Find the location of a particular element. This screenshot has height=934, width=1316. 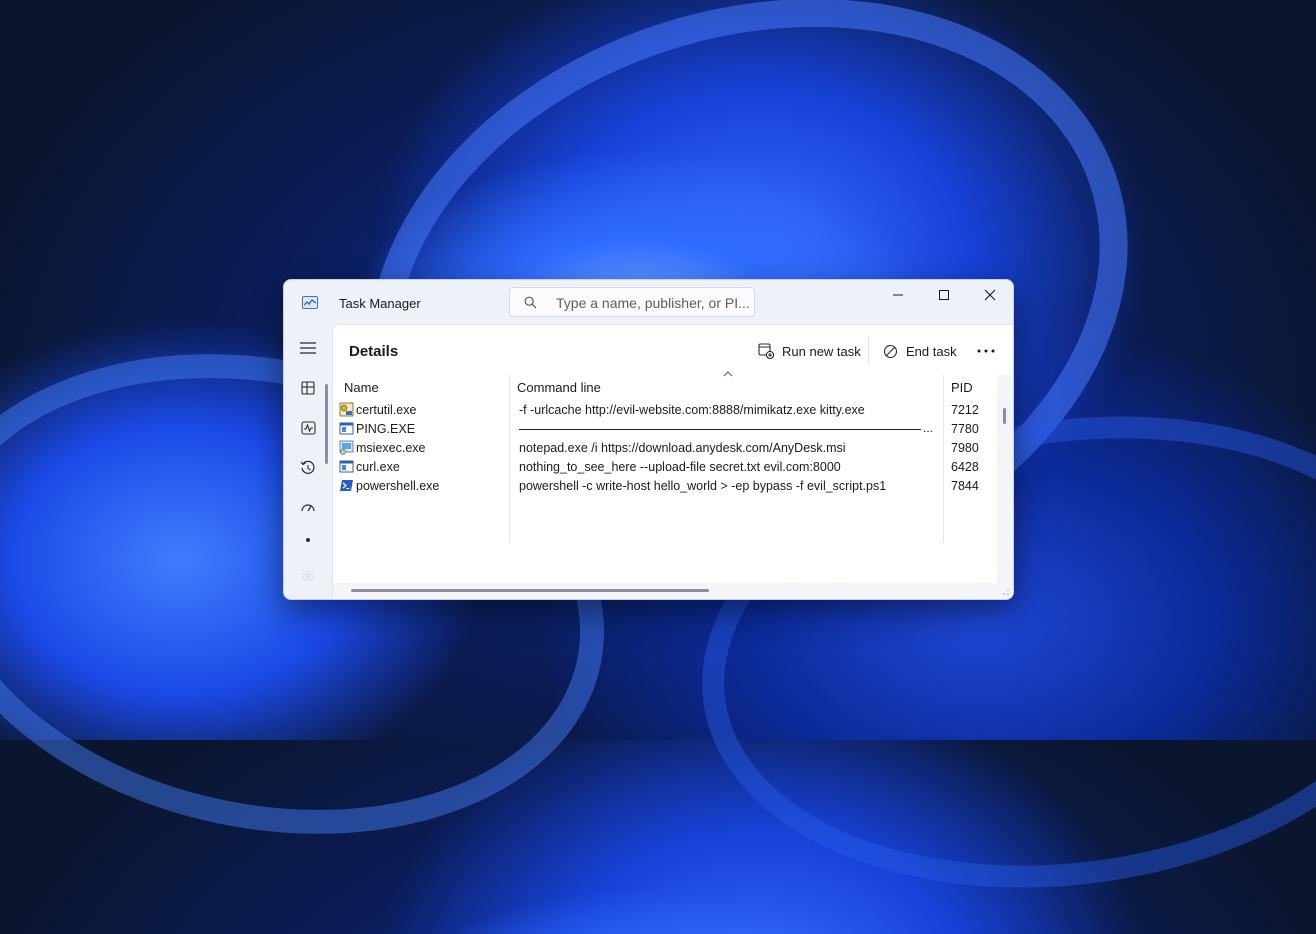

process-name: powershell.exe is located at coordinates (398, 486).